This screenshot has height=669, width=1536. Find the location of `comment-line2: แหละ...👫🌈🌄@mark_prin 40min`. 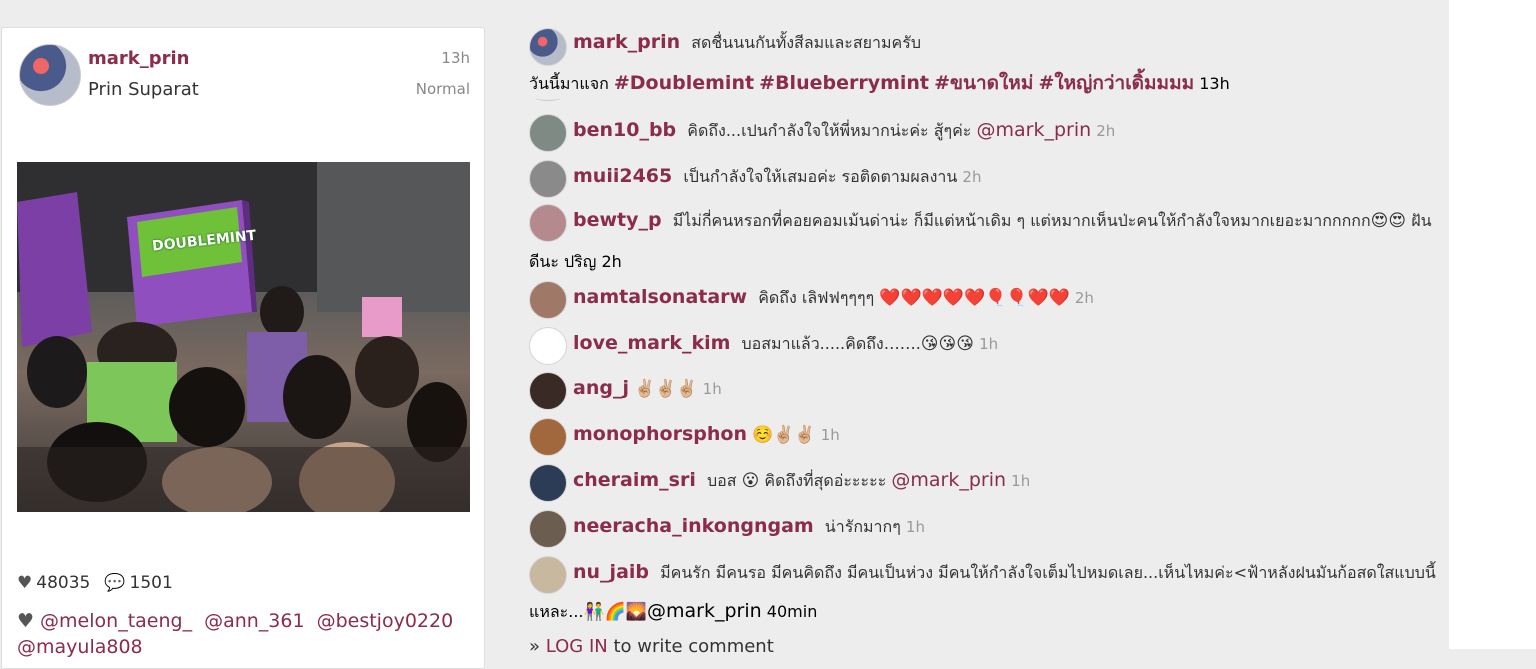

comment-line2: แหละ...👫🌈🌄@mark_prin 40min is located at coordinates (673, 612).